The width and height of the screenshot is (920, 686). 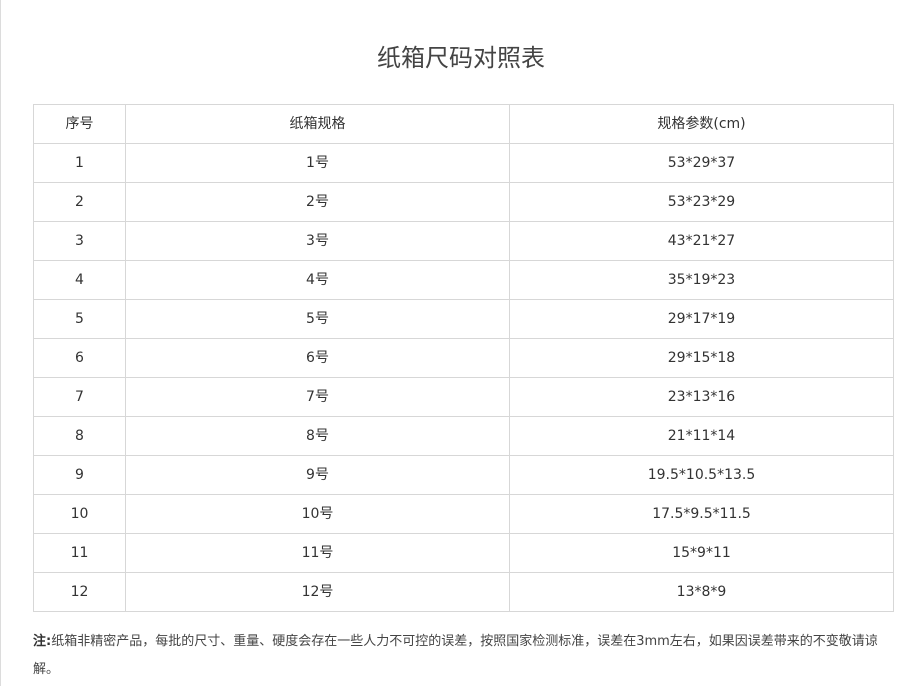 I want to click on cell-index: 12, so click(x=79, y=592).